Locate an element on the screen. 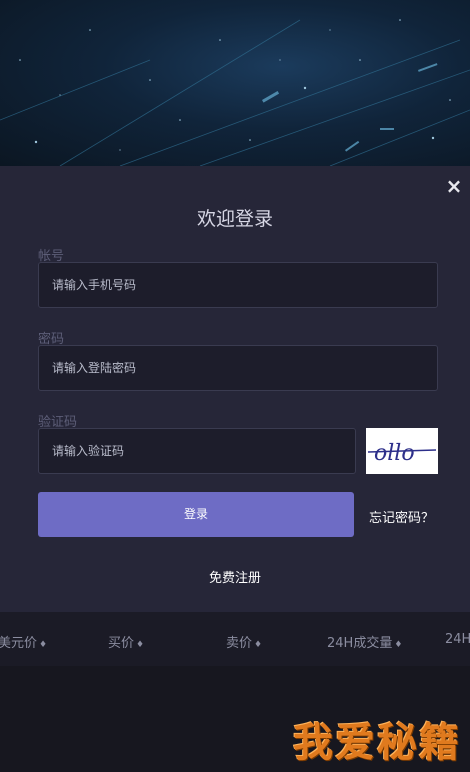 The image size is (470, 772). watermark-logo: 我爱秘籍 is located at coordinates (377, 743).